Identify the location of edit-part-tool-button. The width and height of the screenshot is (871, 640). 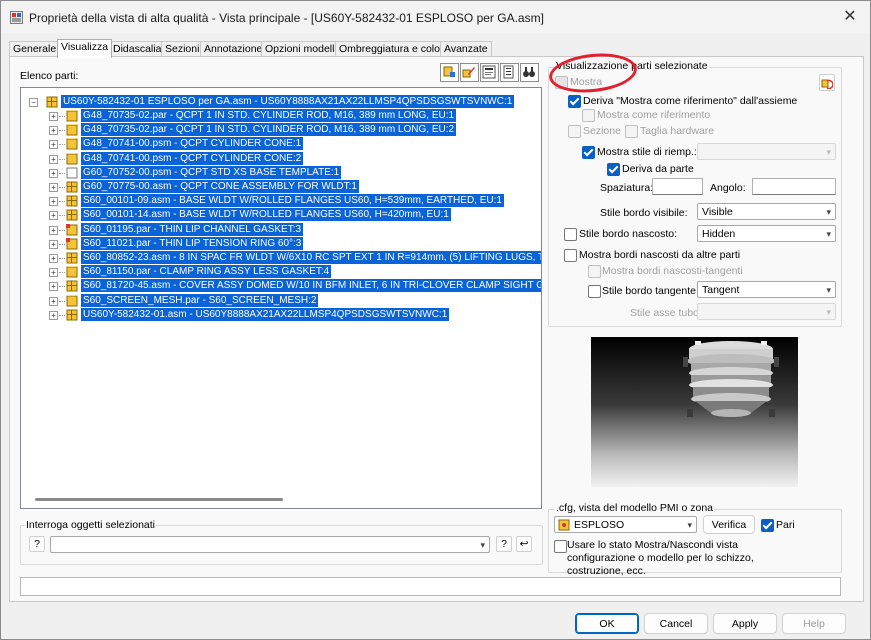
(469, 72).